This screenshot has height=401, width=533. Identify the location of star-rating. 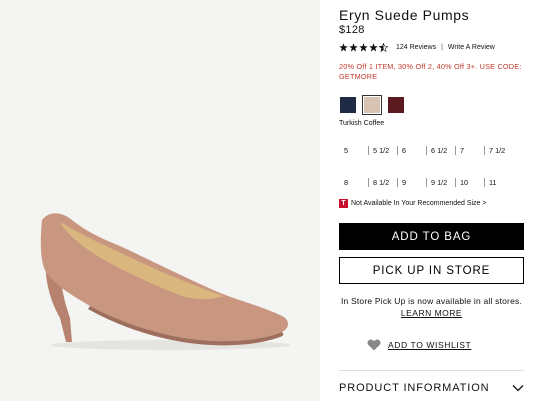
(363, 47).